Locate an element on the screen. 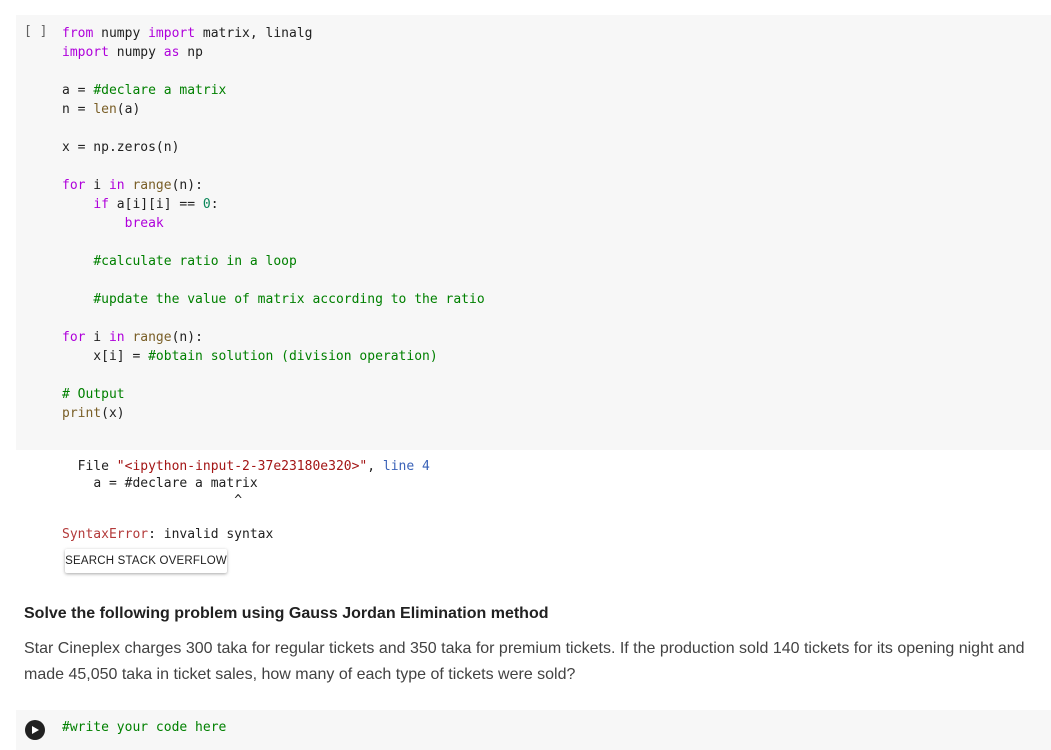  cell-run-indicator: [ ] is located at coordinates (35, 31).